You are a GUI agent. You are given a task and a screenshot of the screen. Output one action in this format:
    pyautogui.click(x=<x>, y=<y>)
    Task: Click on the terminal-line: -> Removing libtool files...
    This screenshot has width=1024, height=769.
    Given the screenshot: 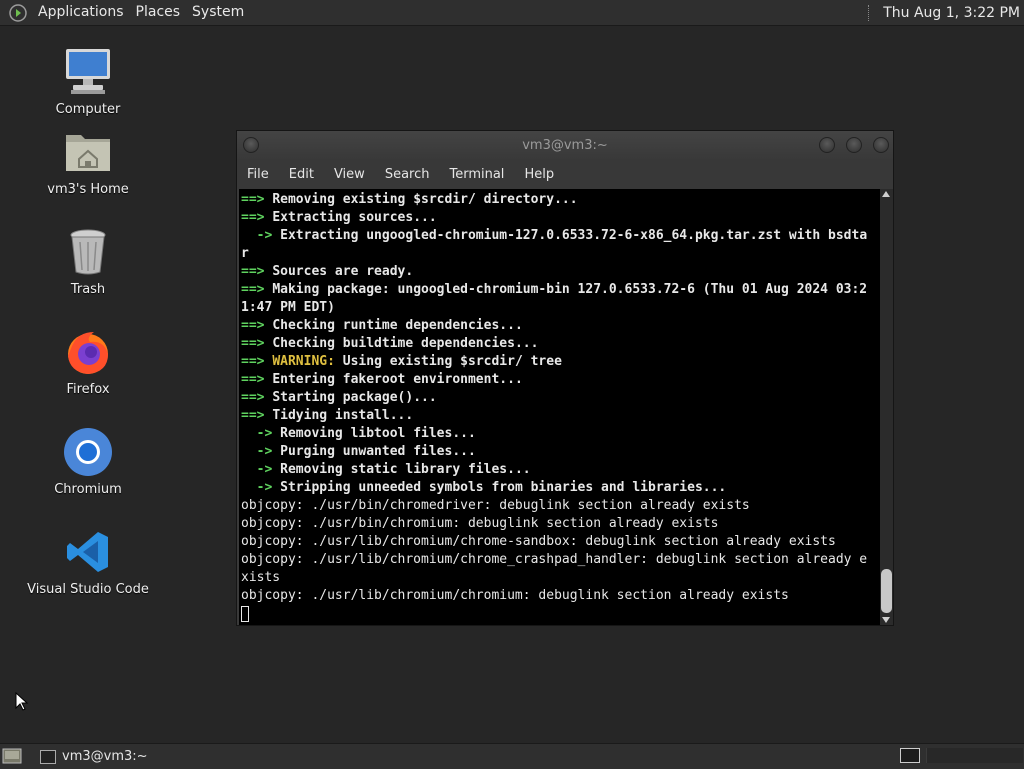 What is the action you would take?
    pyautogui.click(x=358, y=433)
    